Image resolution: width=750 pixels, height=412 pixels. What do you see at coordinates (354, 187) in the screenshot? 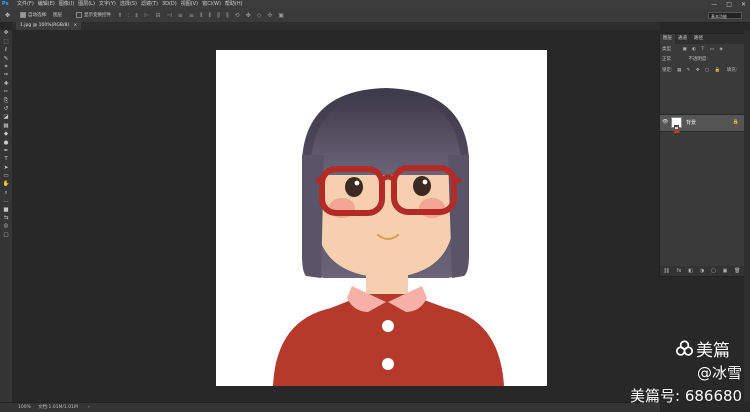
I see `left-eye` at bounding box center [354, 187].